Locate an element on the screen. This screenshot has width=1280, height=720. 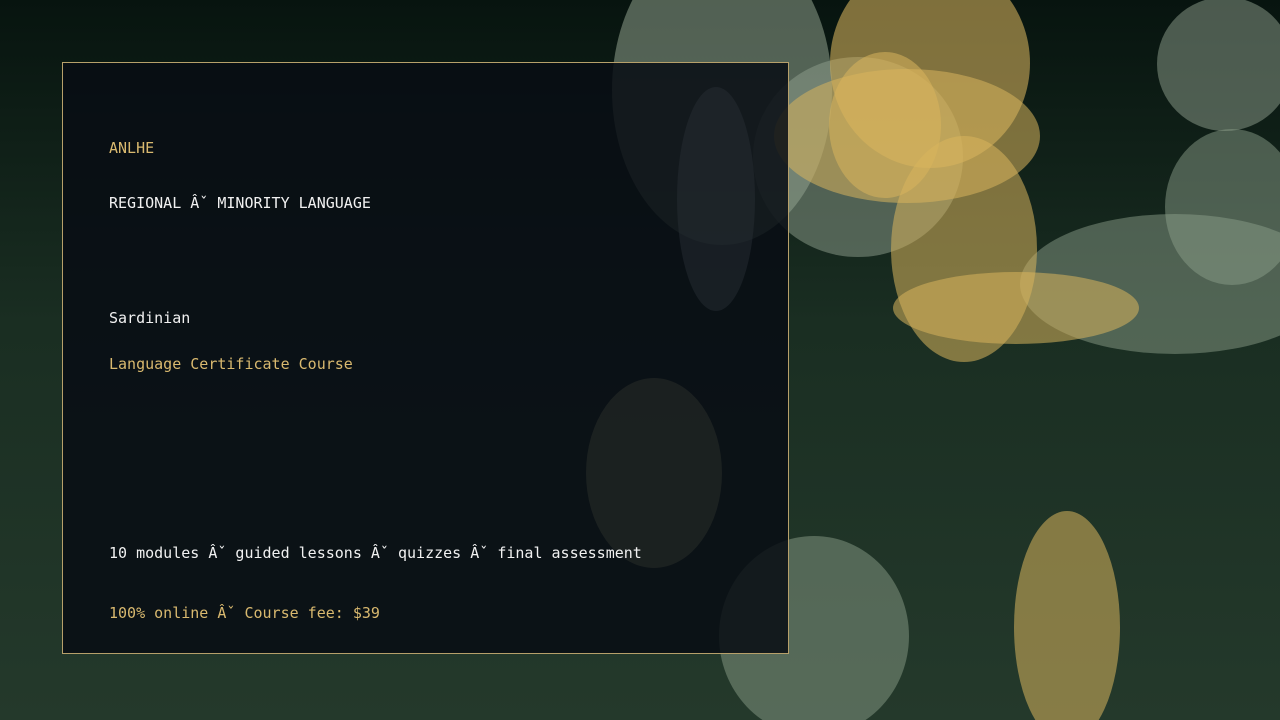
language-name: Sardinian is located at coordinates (150, 318).